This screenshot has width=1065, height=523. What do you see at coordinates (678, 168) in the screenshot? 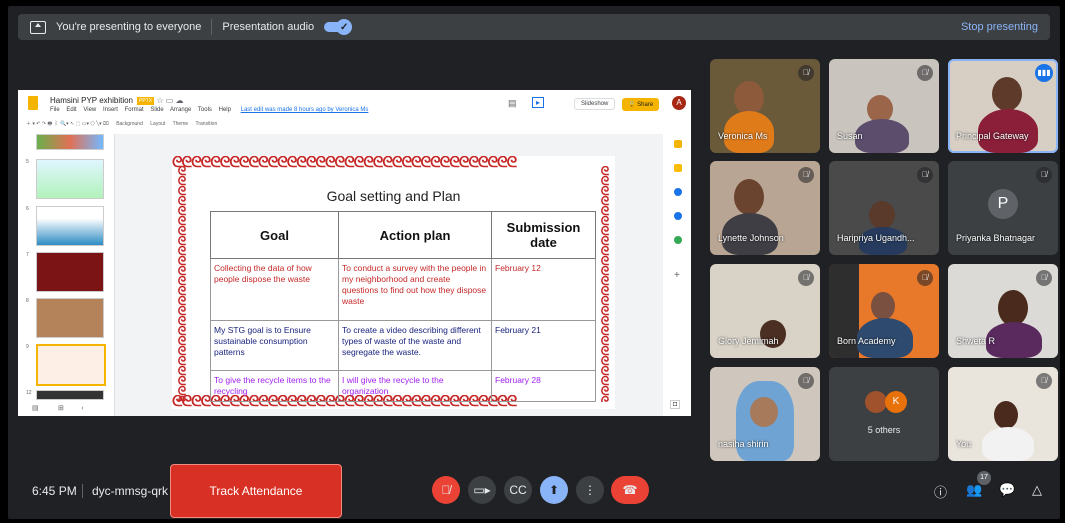
I see `tasks-icon` at bounding box center [678, 168].